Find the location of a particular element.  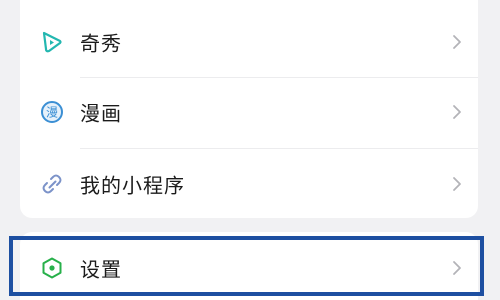

menu-item-label: 奇秀 is located at coordinates (101, 43).